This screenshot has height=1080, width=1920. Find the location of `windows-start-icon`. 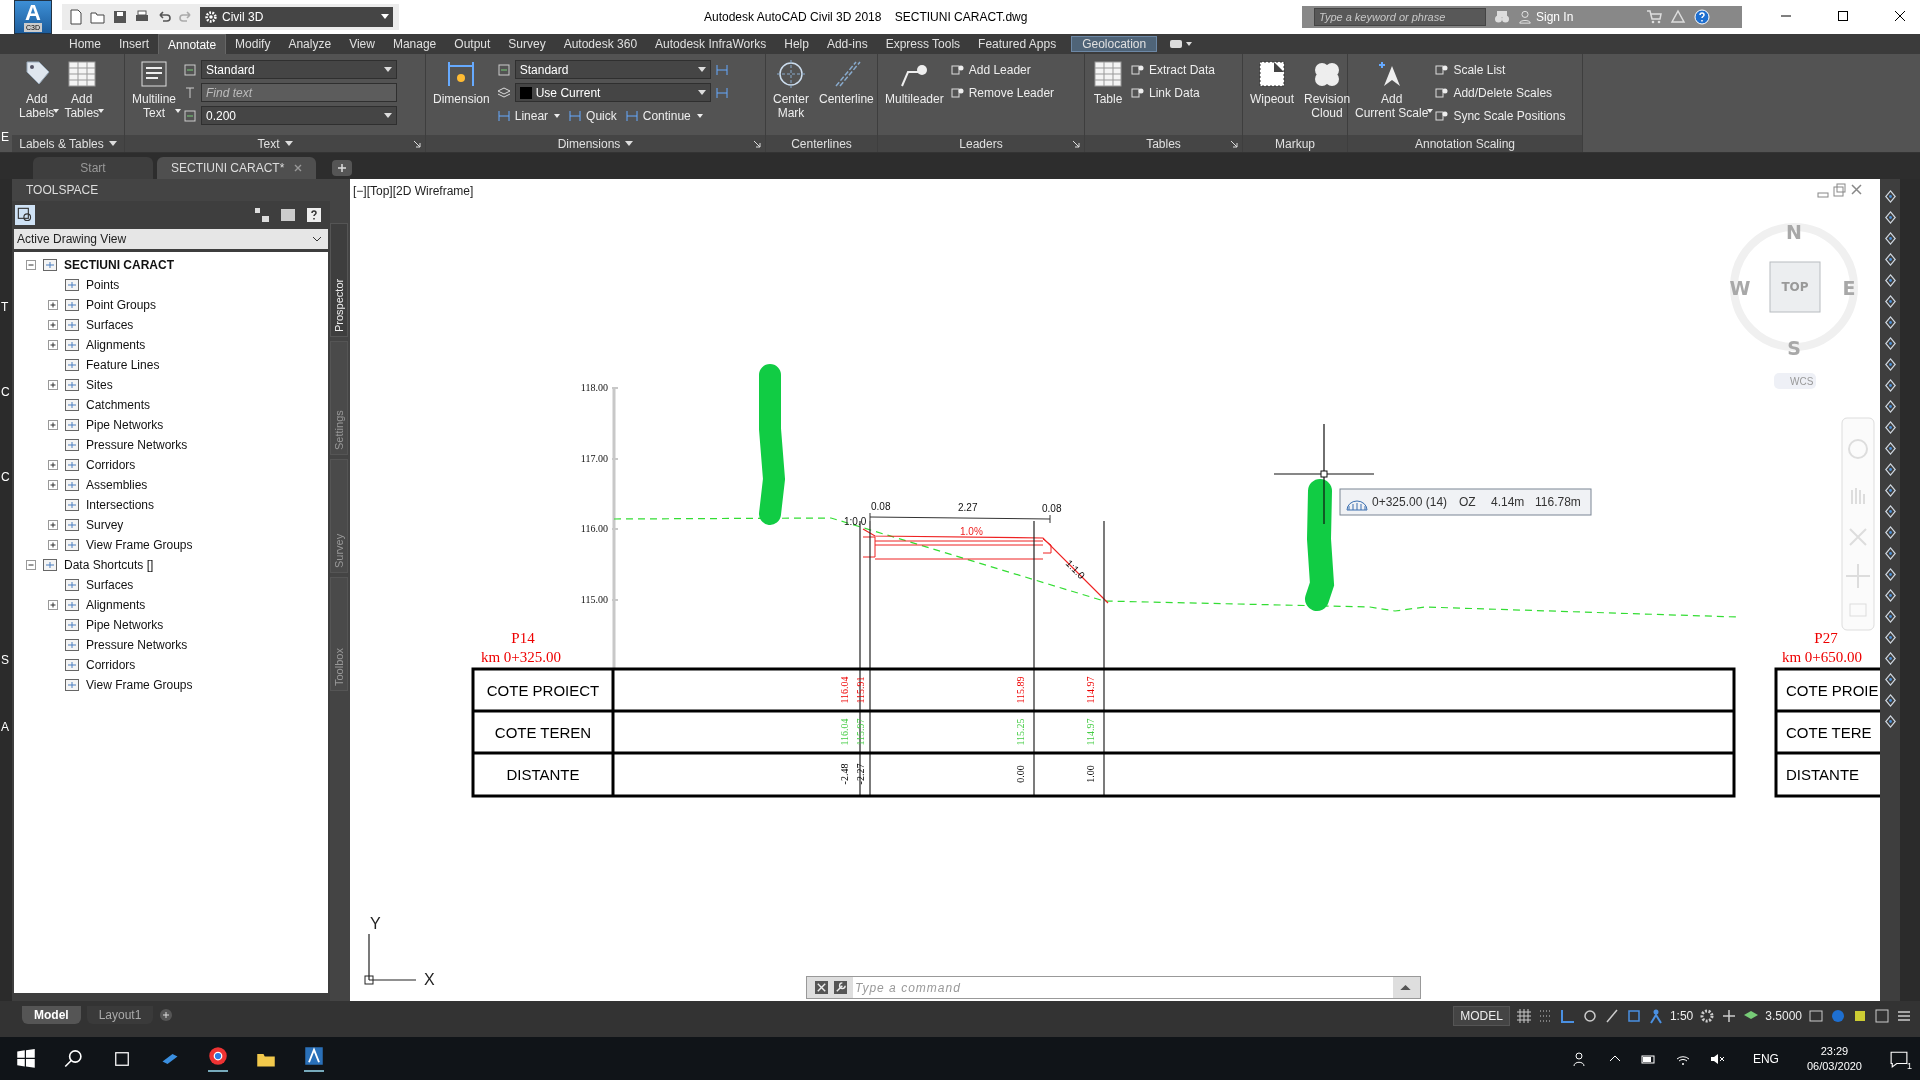

windows-start-icon is located at coordinates (26, 1059).